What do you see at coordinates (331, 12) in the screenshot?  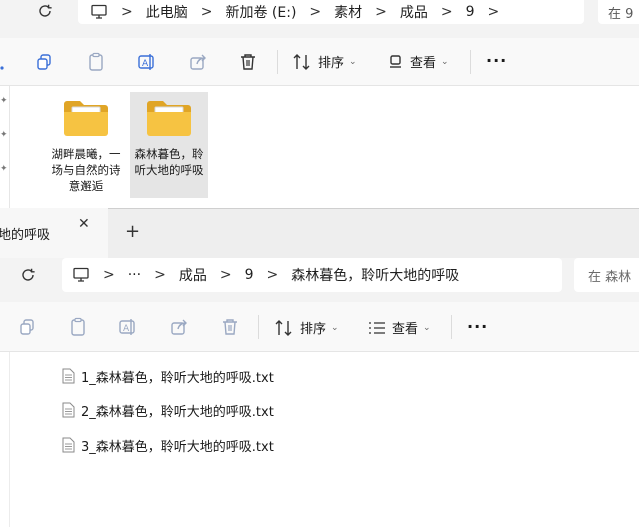 I see `back-address-bar: > 此电脑 > 新加卷 (E:) > 素材 > 成品 > 9 >` at bounding box center [331, 12].